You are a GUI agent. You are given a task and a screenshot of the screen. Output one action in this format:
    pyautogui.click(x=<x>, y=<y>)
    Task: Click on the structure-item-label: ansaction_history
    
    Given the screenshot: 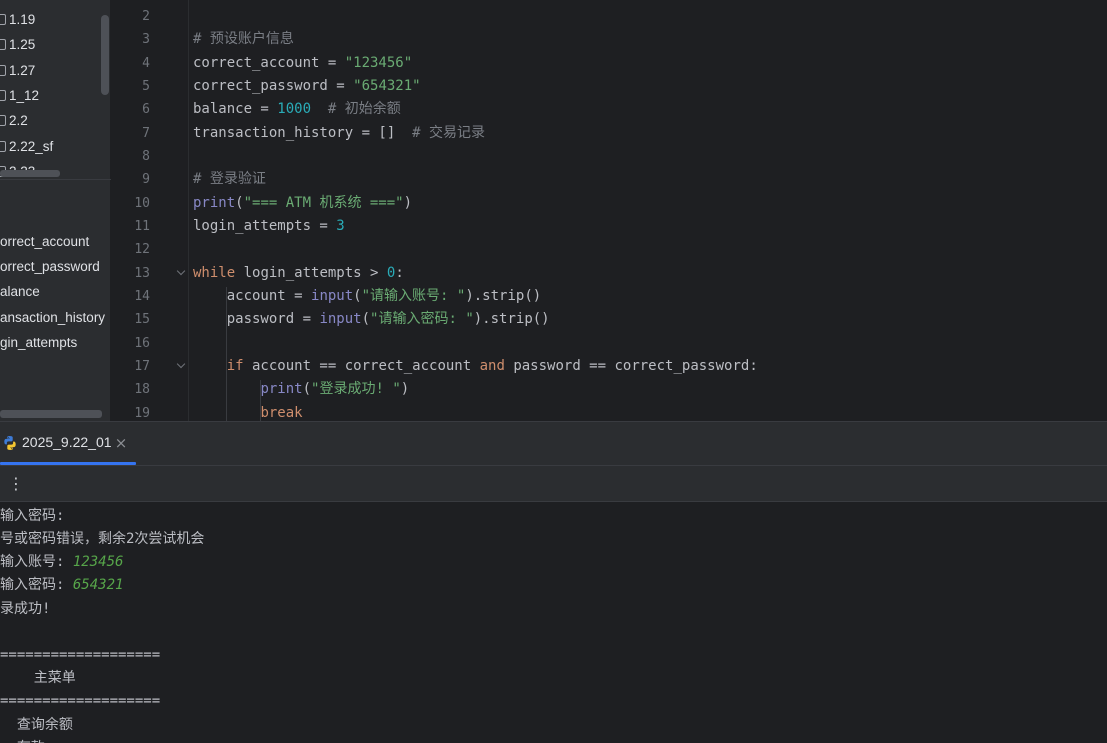 What is the action you would take?
    pyautogui.click(x=53, y=317)
    